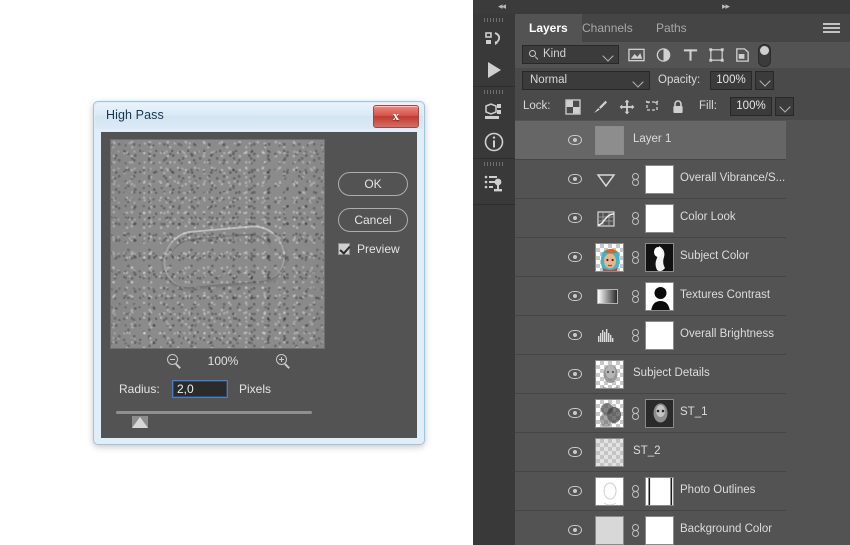 This screenshot has width=850, height=545. I want to click on layer-name: Background Color, so click(726, 529).